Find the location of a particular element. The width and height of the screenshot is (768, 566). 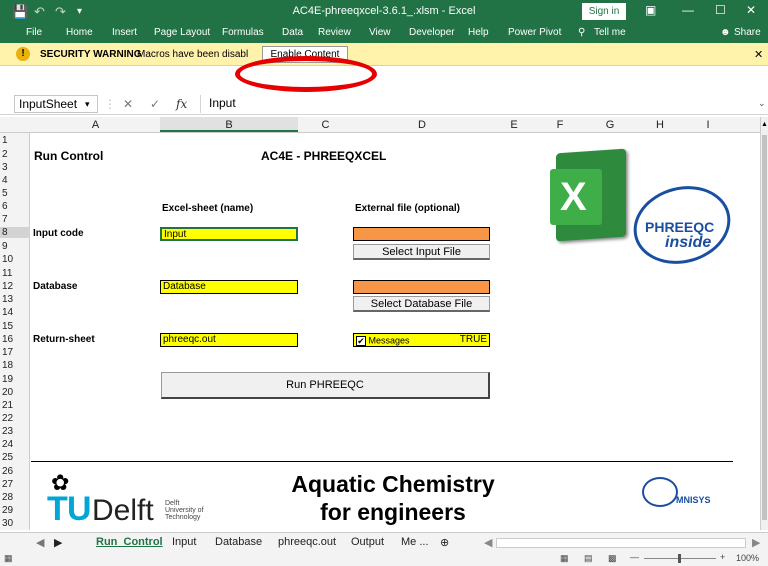

sheet-tab-database: Database is located at coordinates (238, 542).